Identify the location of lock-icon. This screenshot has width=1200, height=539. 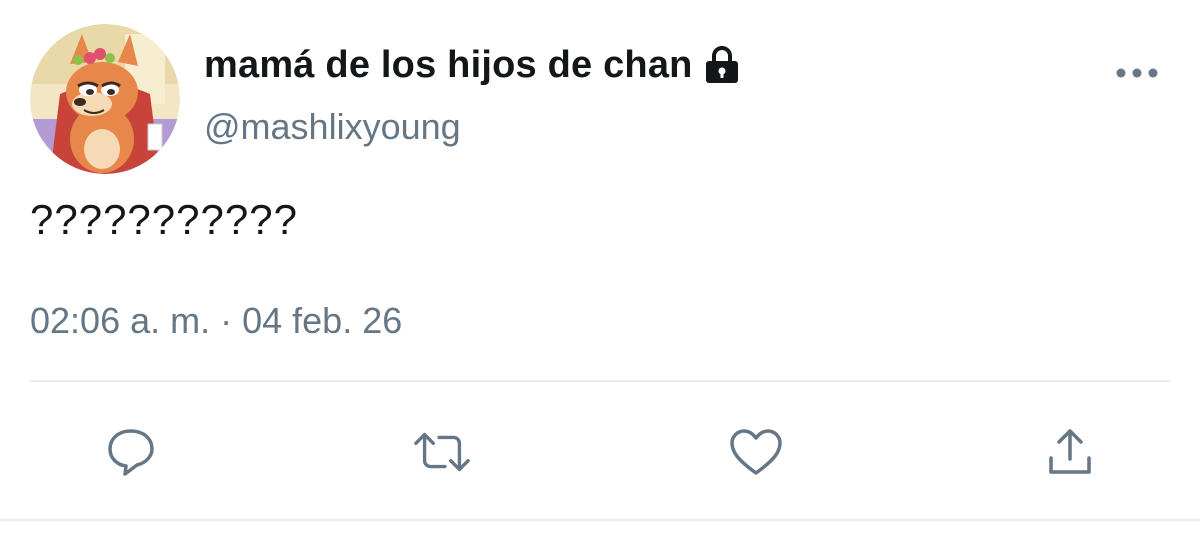
(722, 65).